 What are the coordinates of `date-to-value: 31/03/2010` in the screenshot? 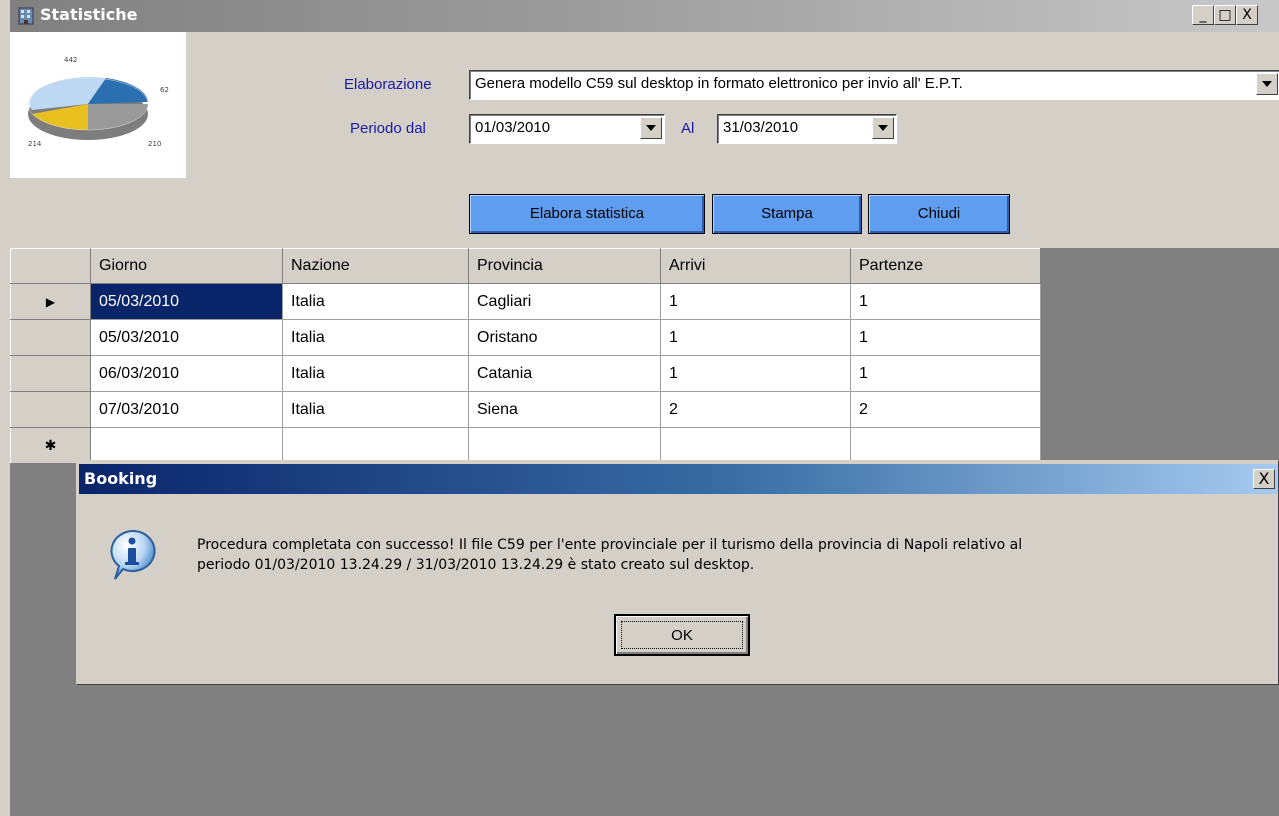 It's located at (761, 127).